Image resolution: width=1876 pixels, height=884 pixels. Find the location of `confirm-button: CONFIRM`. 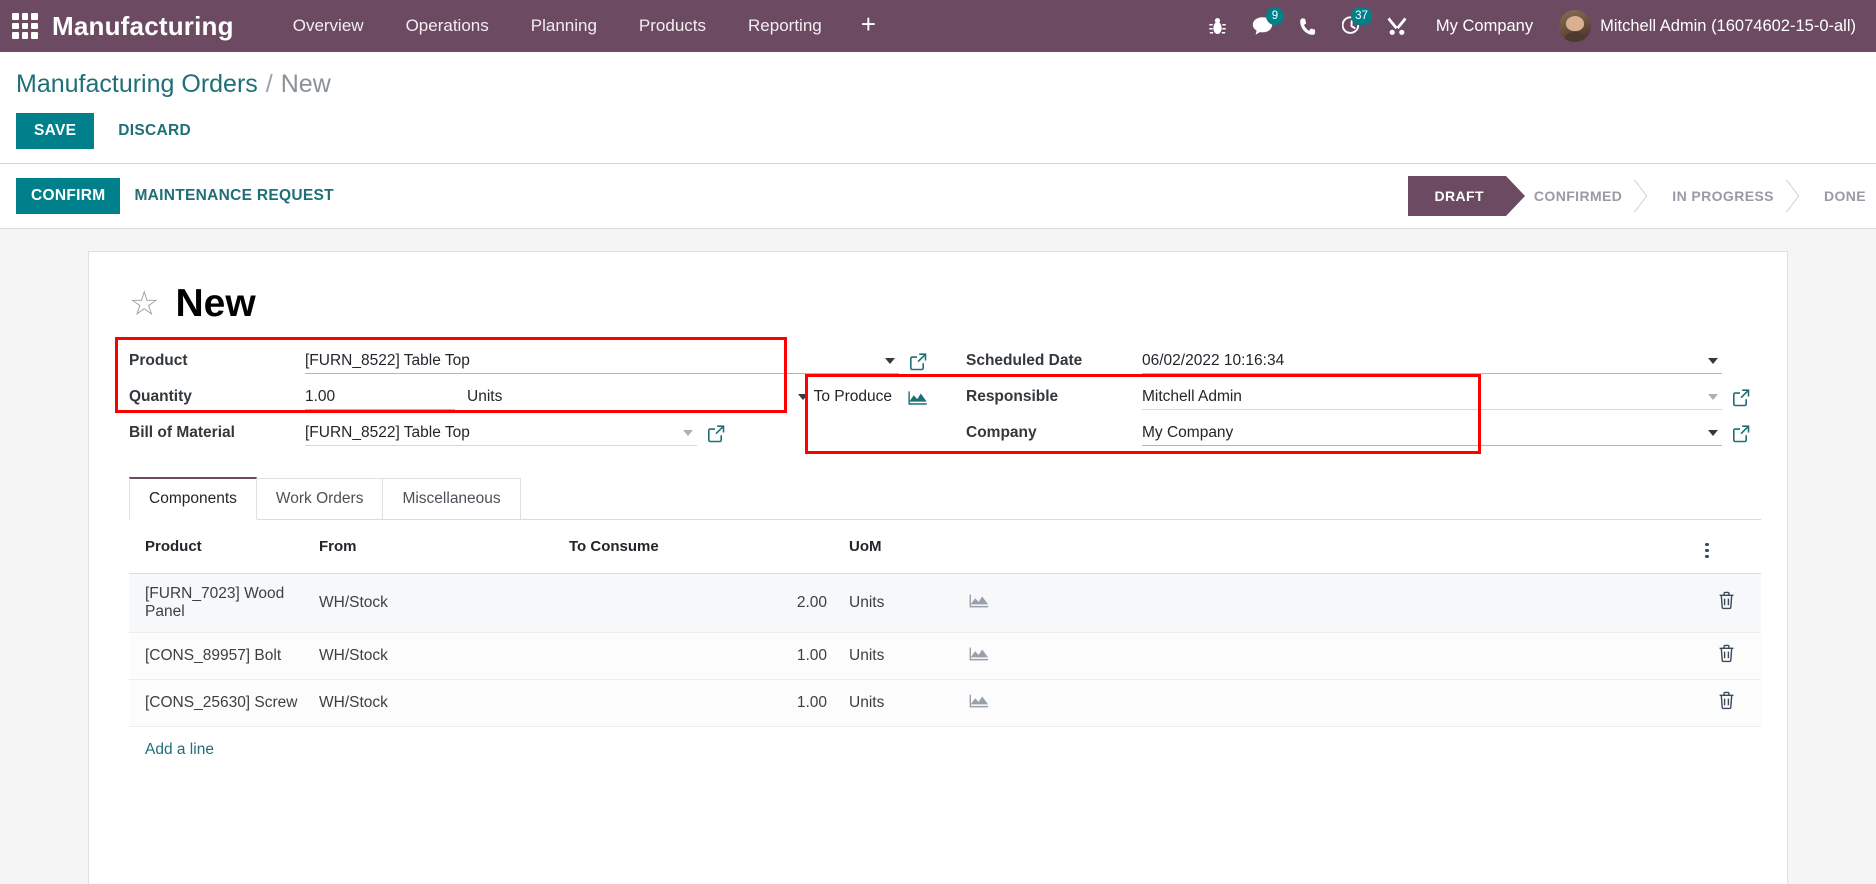

confirm-button: CONFIRM is located at coordinates (68, 196).